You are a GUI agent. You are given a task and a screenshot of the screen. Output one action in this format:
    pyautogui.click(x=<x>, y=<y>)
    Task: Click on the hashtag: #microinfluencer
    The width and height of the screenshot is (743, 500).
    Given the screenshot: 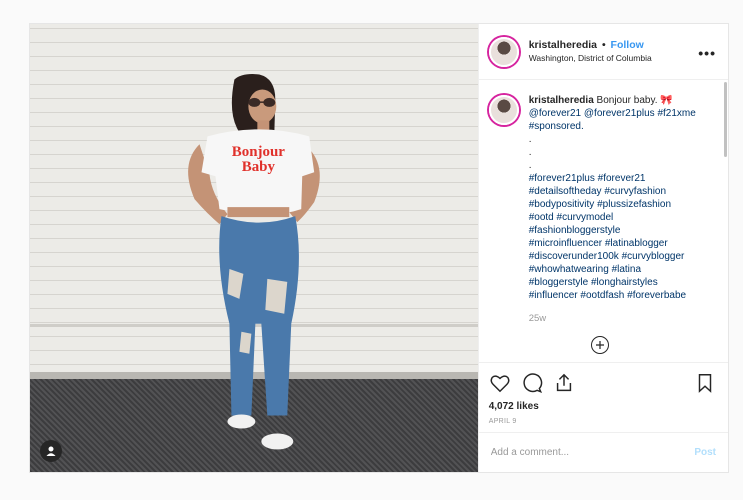 What is the action you would take?
    pyautogui.click(x=565, y=243)
    